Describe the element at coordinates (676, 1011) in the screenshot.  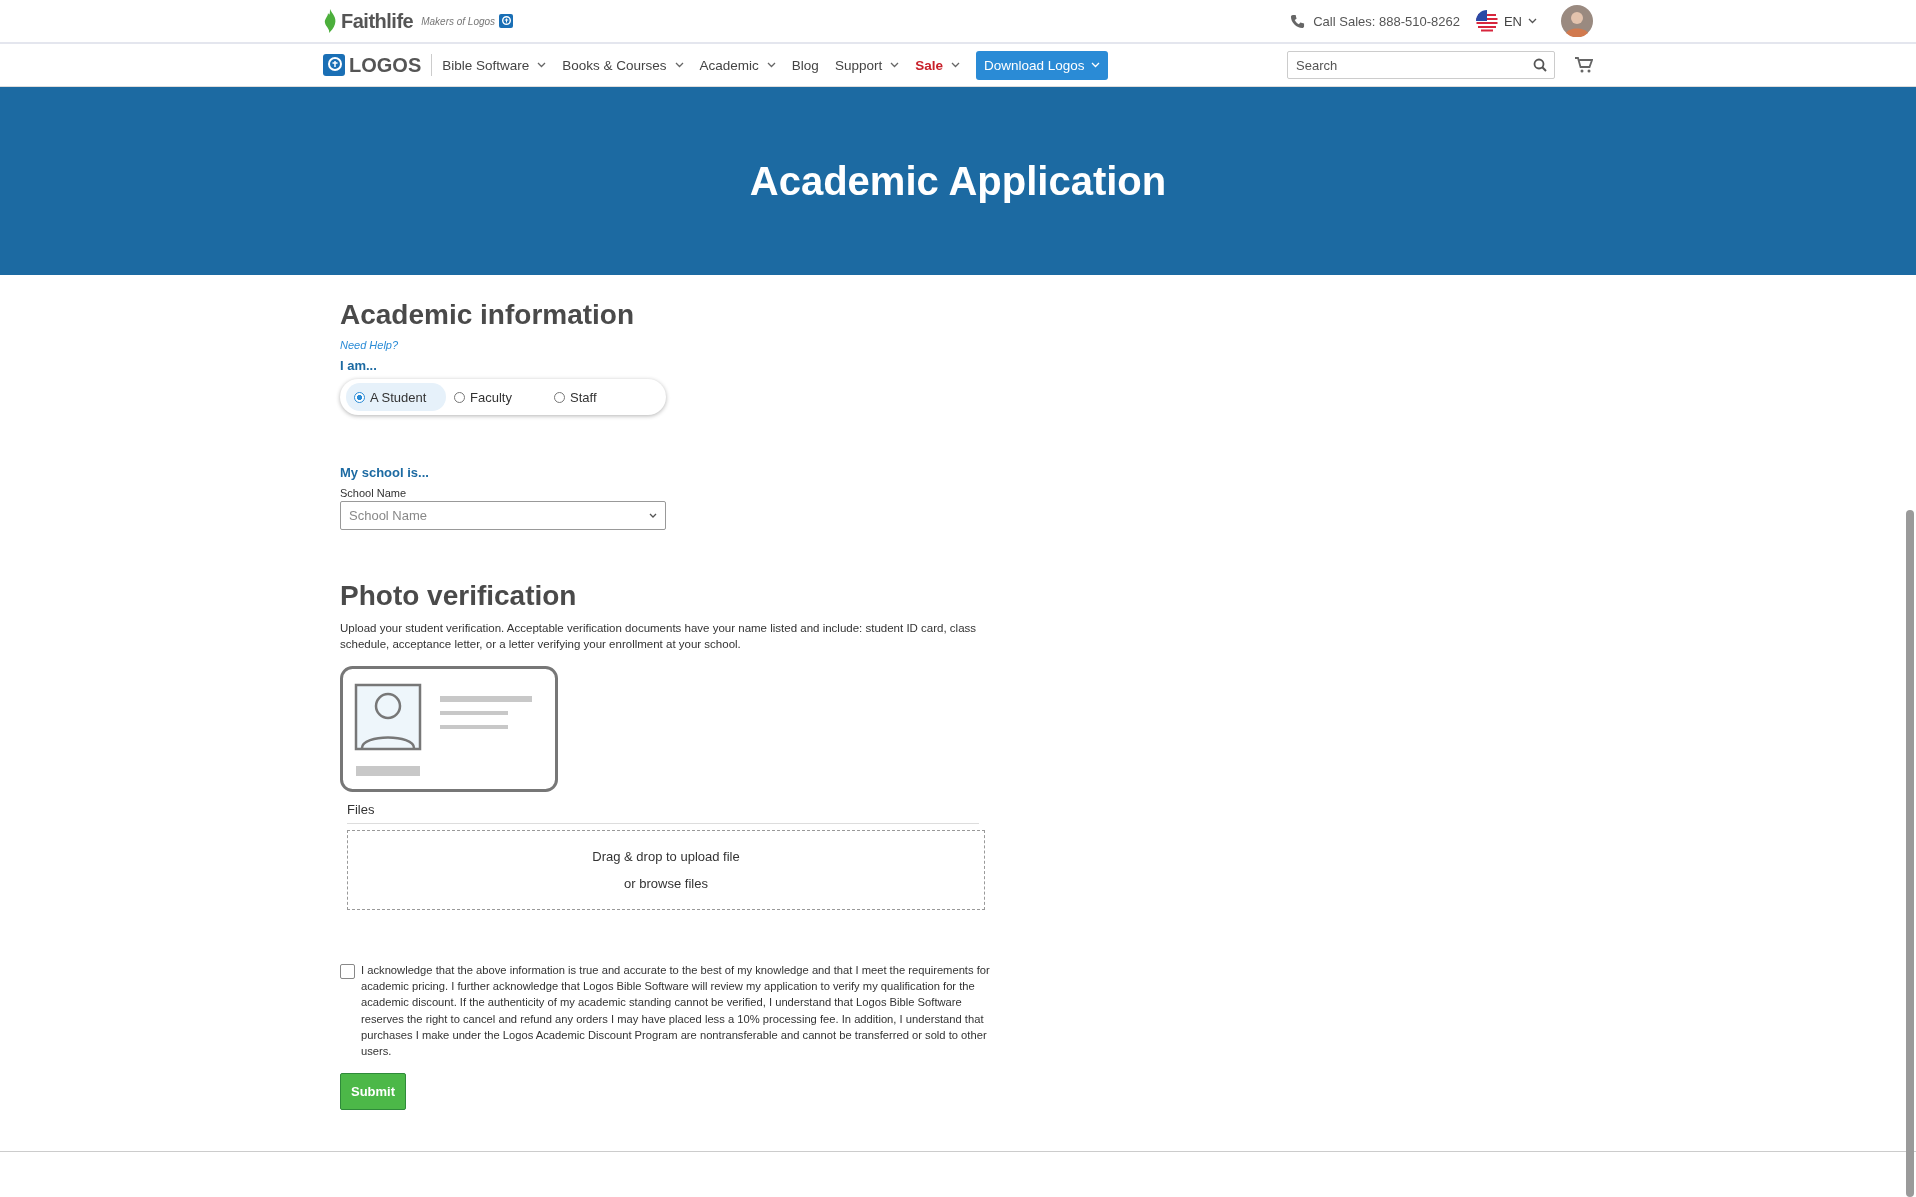
I see `acknowledgement-text: I acknowledge that the above information is true and accurate to the best of my knowledge and that I meet the requirements for academic pricing. I further acknowledge that Logos Bible Software will review my application to verify my qualification for the academic discount. If the authenticity of my academic standing cannot be verified, I understand that Logos Bible Software reserves the right to cancel and refund any orders I may have placed less a 10% processing fee. In addition, I understand that purchases I make under the Logos Academic Discount Program are nontransferable and cannot be transferred or sold to other users.` at that location.